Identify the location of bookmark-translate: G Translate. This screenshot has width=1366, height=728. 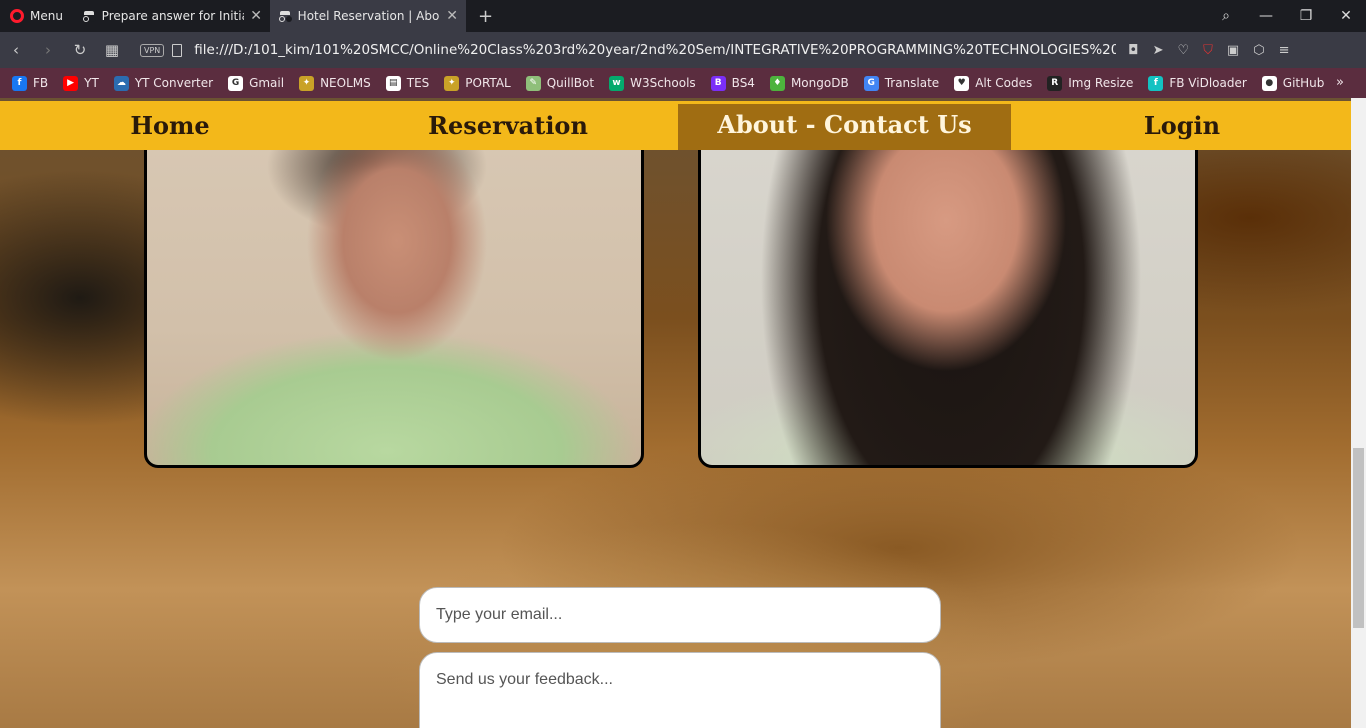
(901, 83).